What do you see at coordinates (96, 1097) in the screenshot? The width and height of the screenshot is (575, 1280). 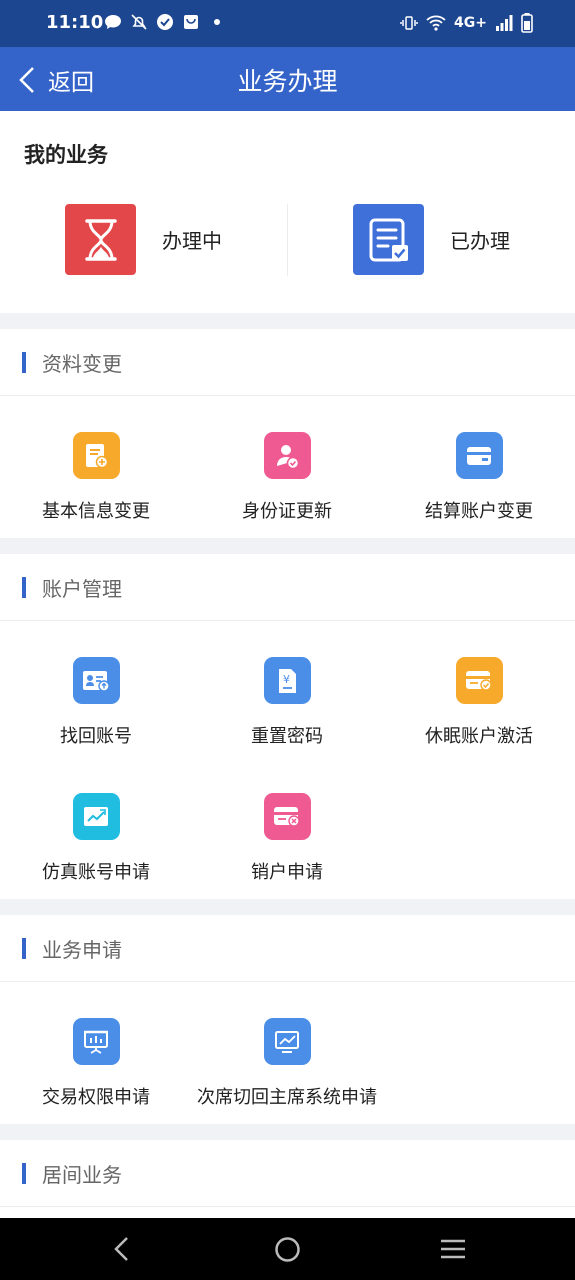 I see `item-label: 交易权限申请` at bounding box center [96, 1097].